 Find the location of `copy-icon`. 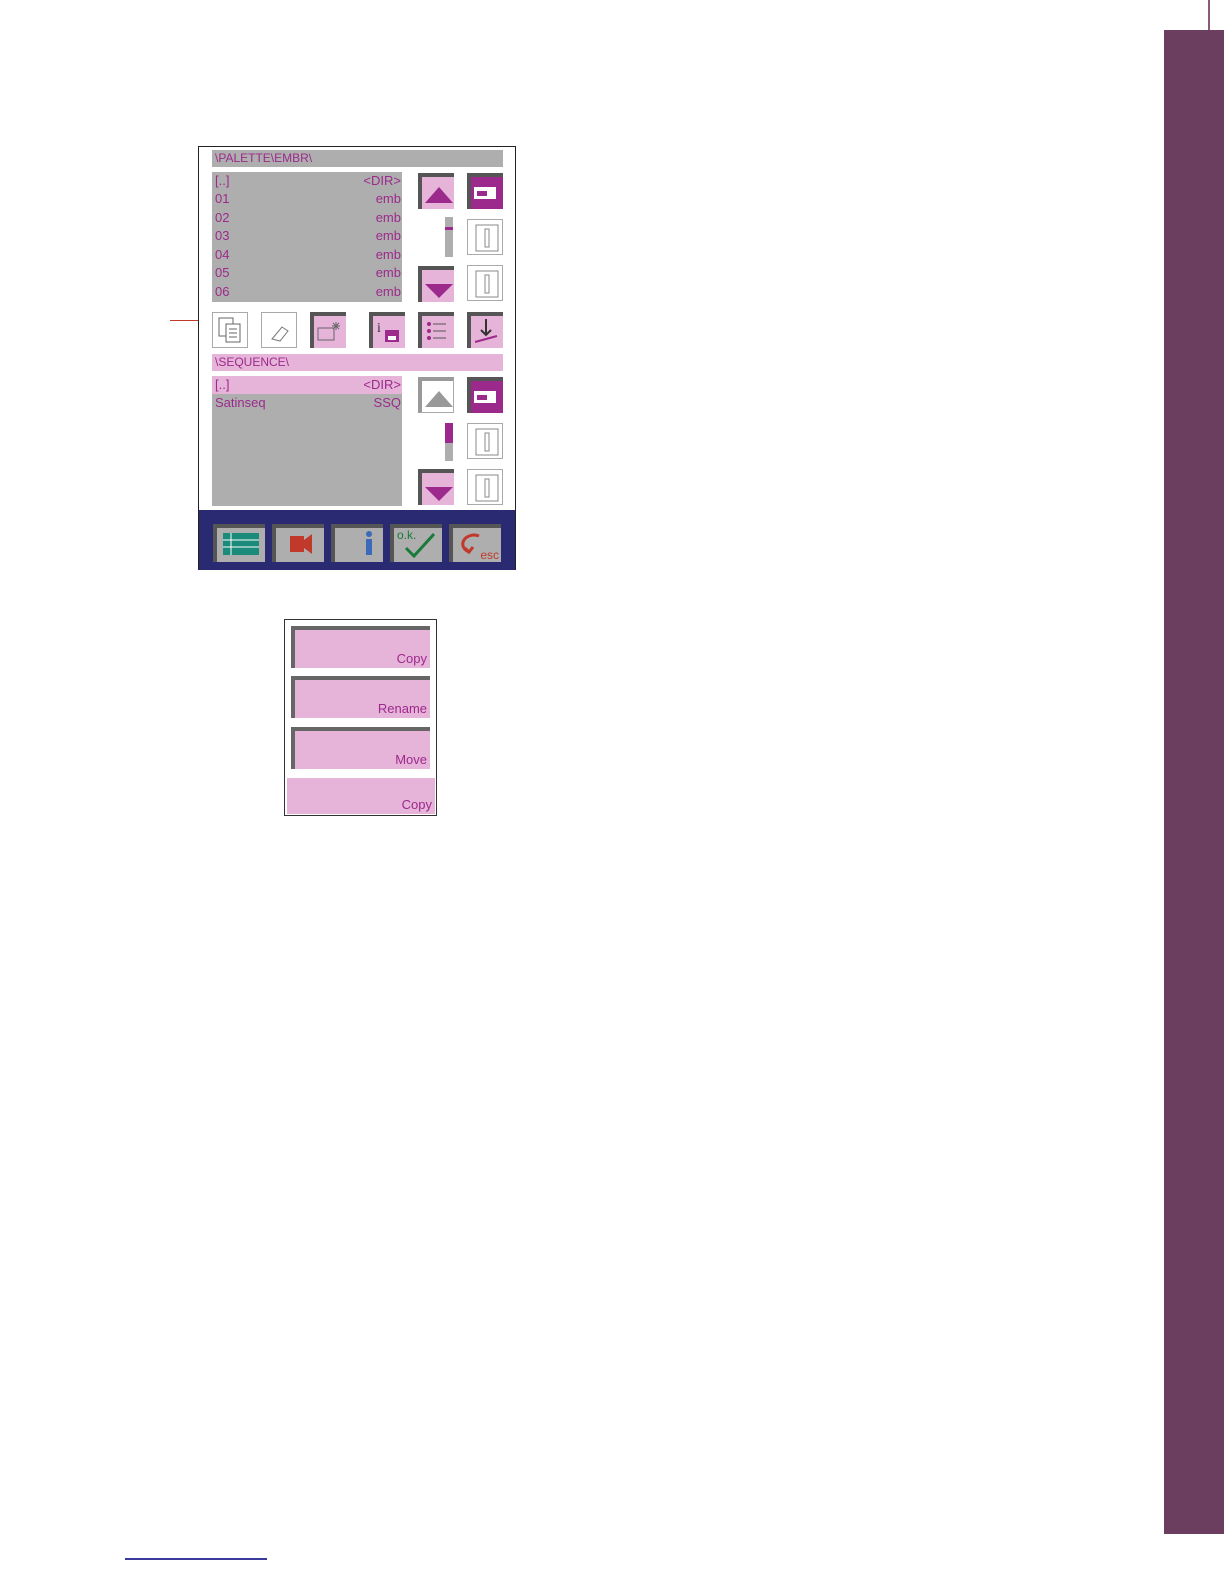

copy-icon is located at coordinates (229, 330).